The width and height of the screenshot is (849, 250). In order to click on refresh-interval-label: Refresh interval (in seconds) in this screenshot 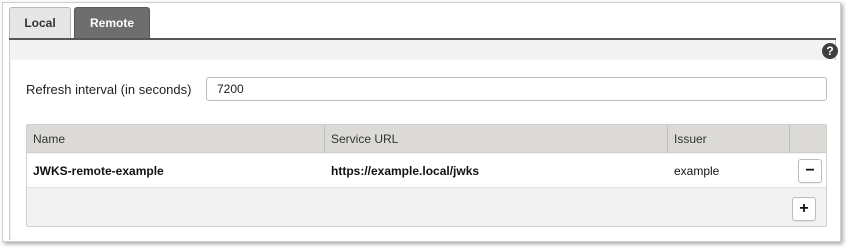, I will do `click(109, 89)`.